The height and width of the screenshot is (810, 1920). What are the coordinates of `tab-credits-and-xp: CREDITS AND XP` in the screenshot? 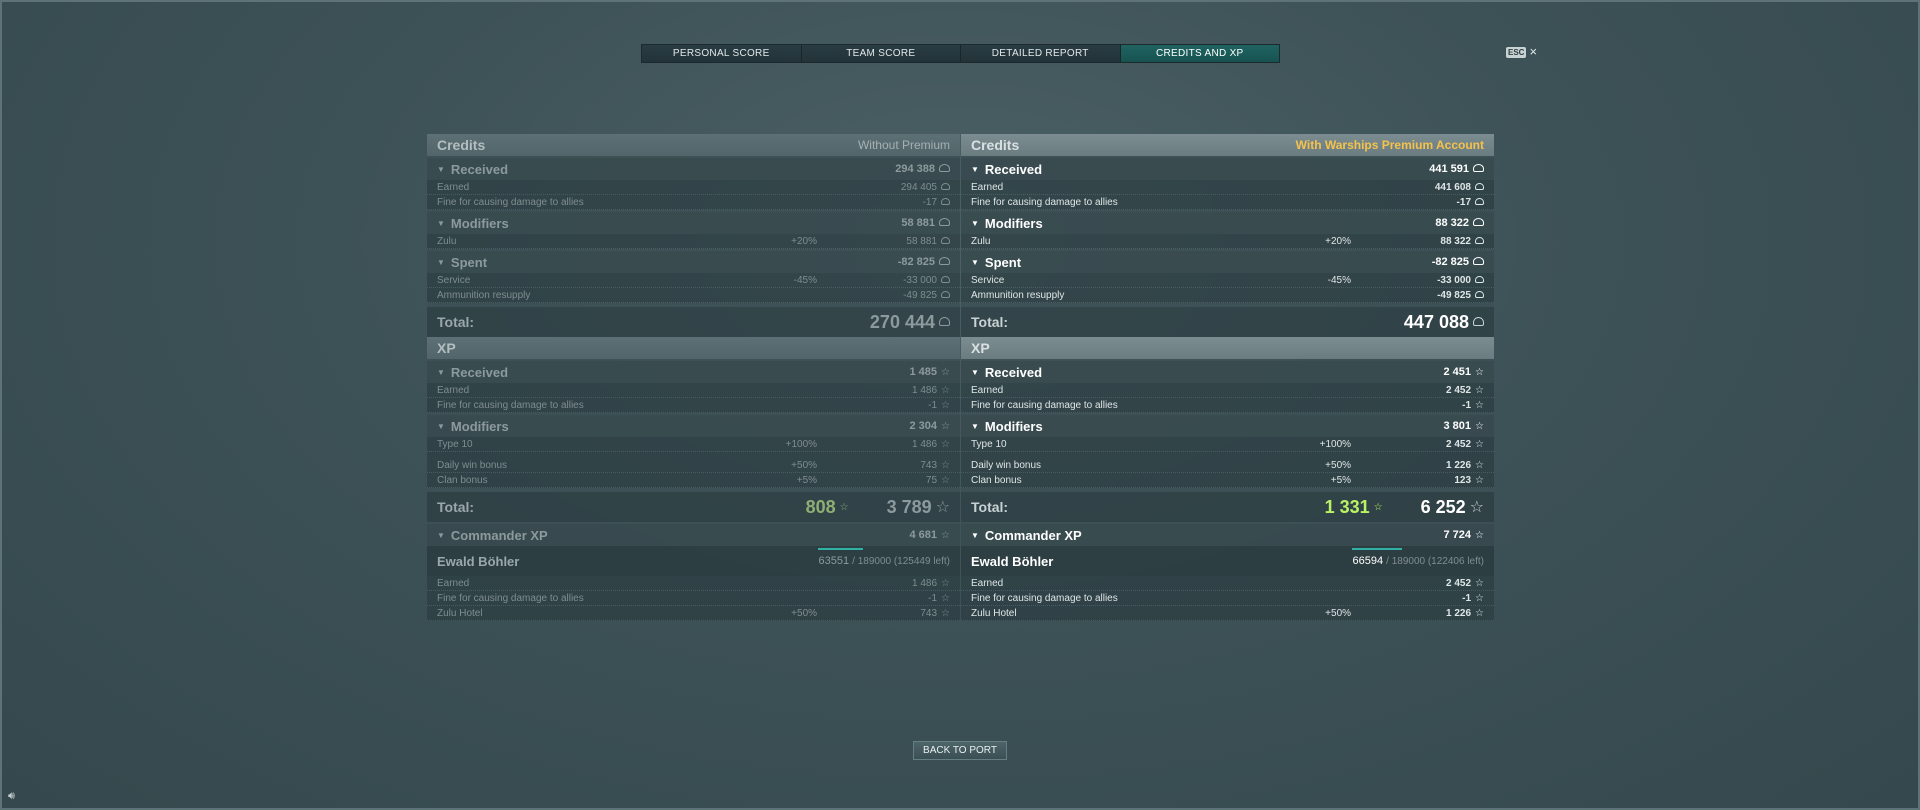 It's located at (1199, 53).